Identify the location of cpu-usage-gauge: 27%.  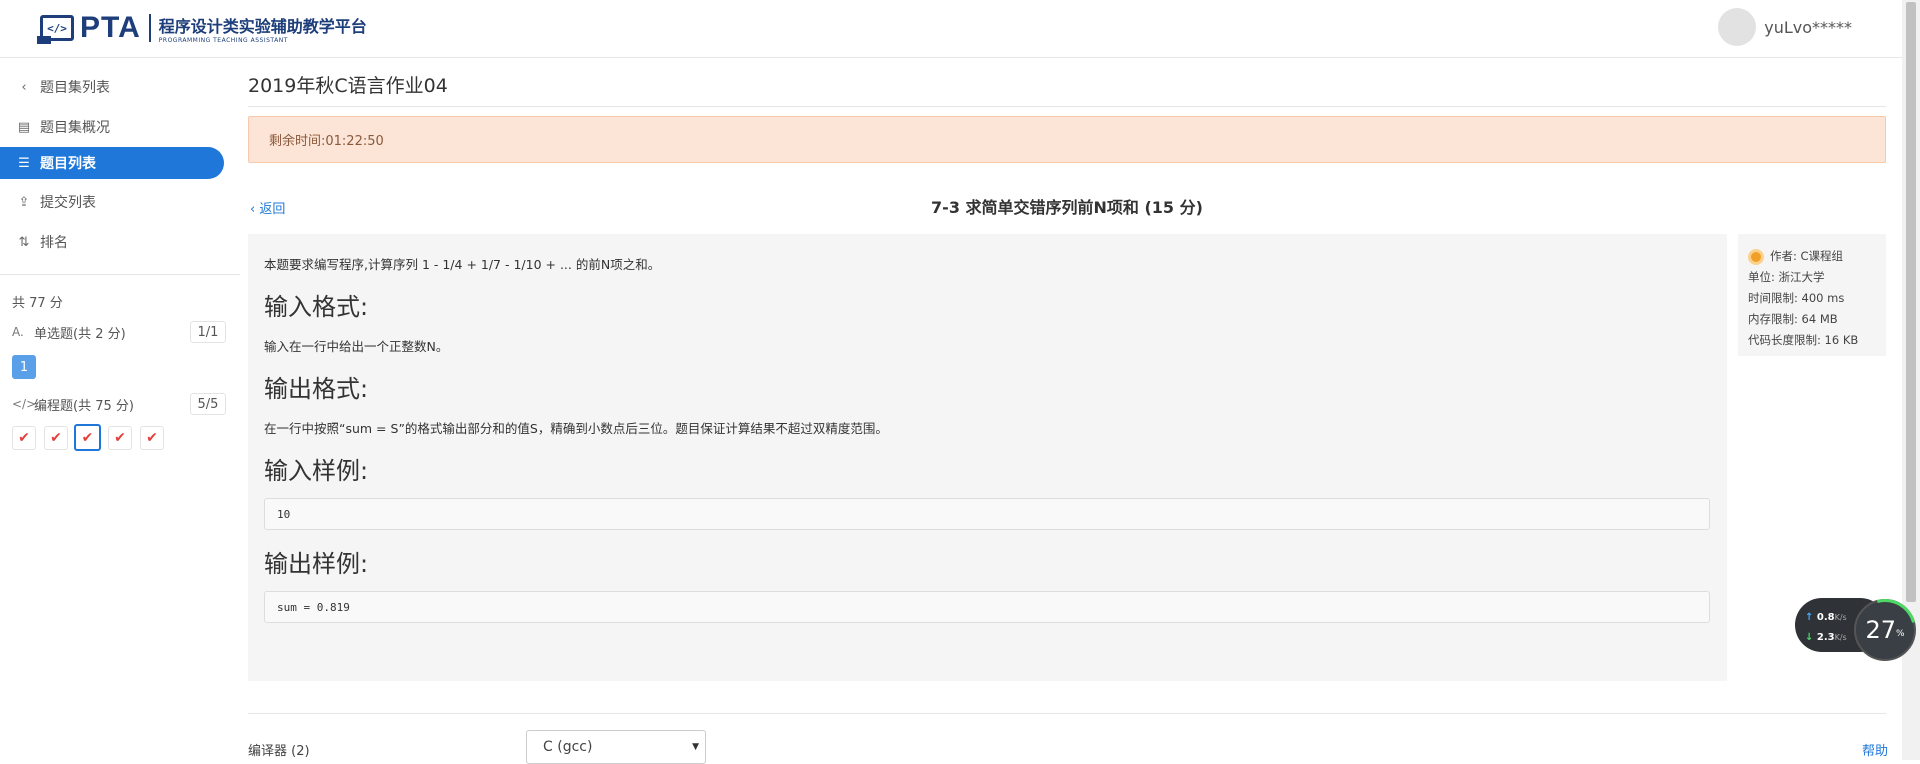
(1885, 630).